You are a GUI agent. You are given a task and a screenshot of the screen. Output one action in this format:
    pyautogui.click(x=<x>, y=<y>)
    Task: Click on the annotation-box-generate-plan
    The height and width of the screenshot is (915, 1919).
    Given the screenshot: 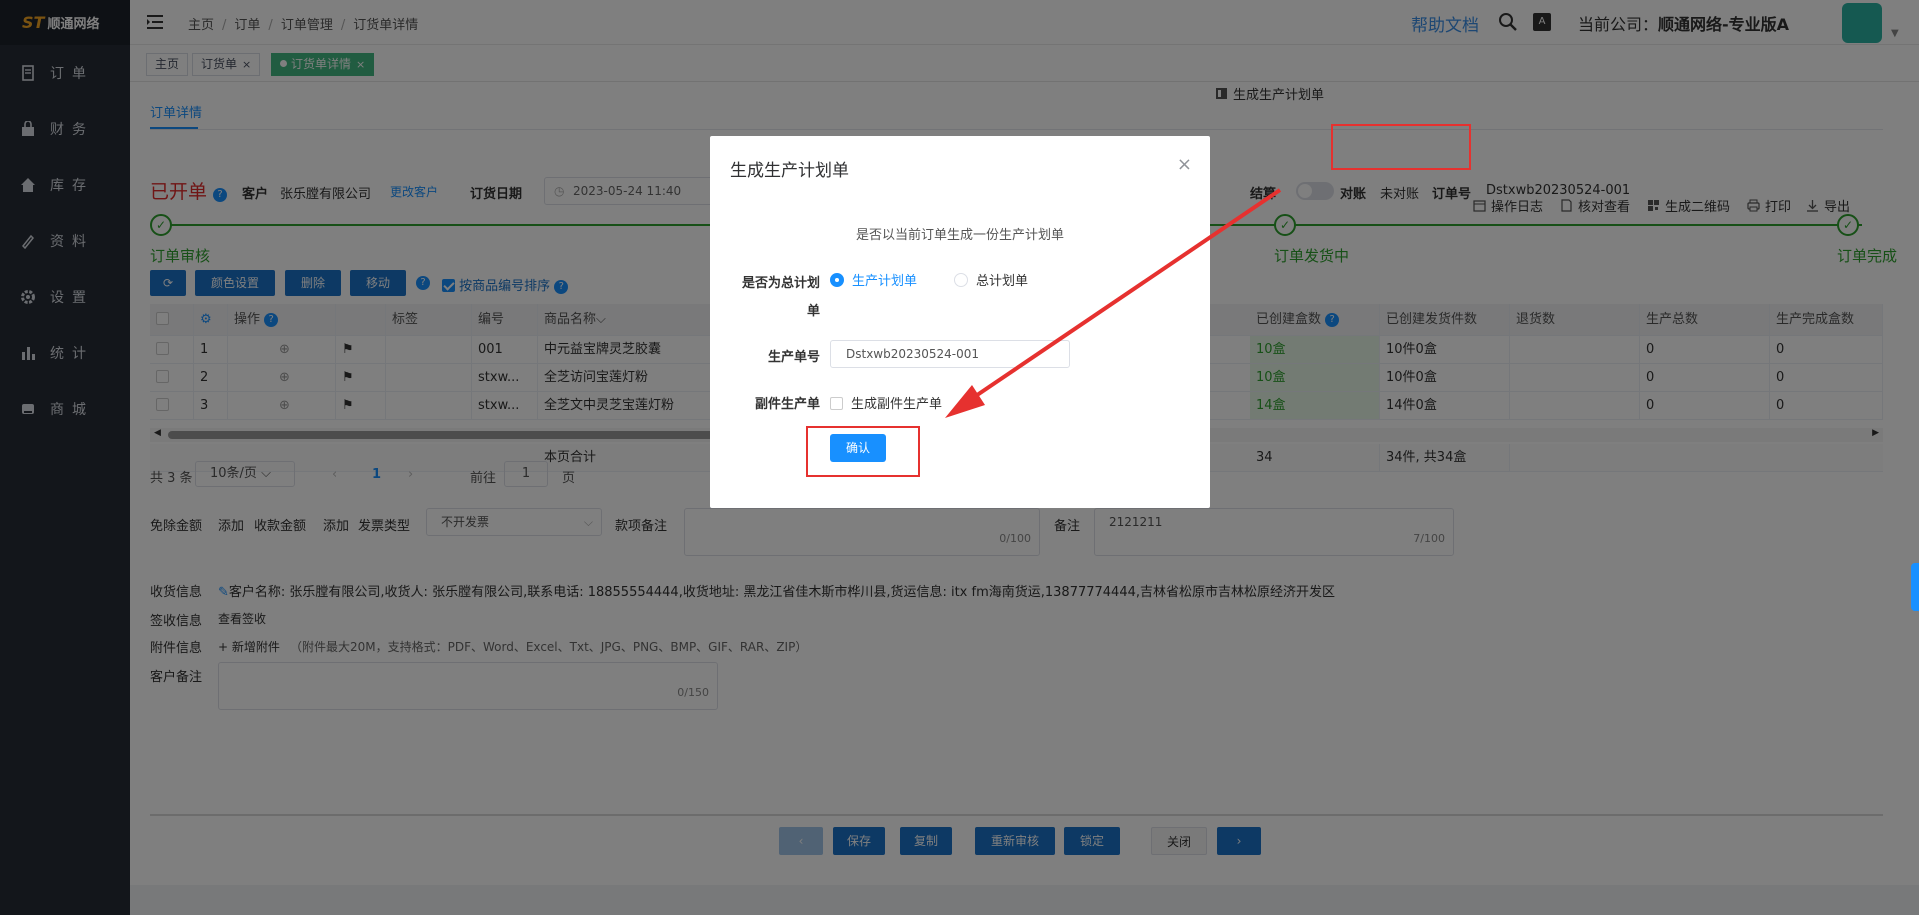 What is the action you would take?
    pyautogui.click(x=1401, y=147)
    